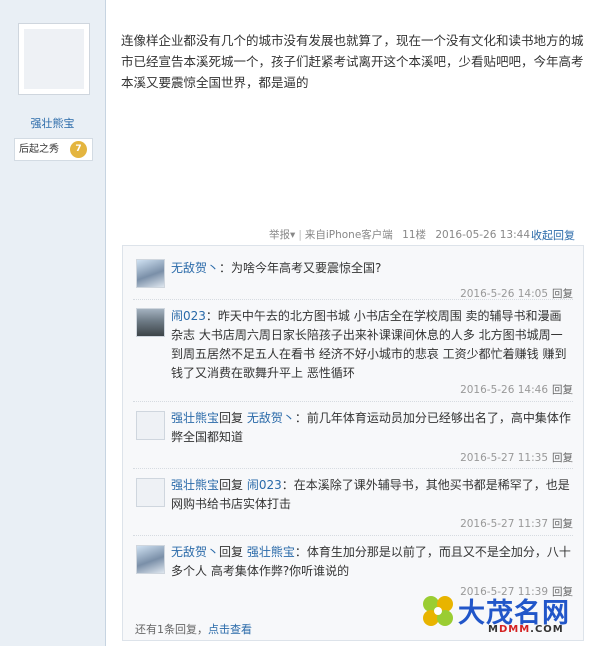 The image size is (600, 646). Describe the element at coordinates (188, 316) in the screenshot. I see `reply-username: 闹023` at that location.